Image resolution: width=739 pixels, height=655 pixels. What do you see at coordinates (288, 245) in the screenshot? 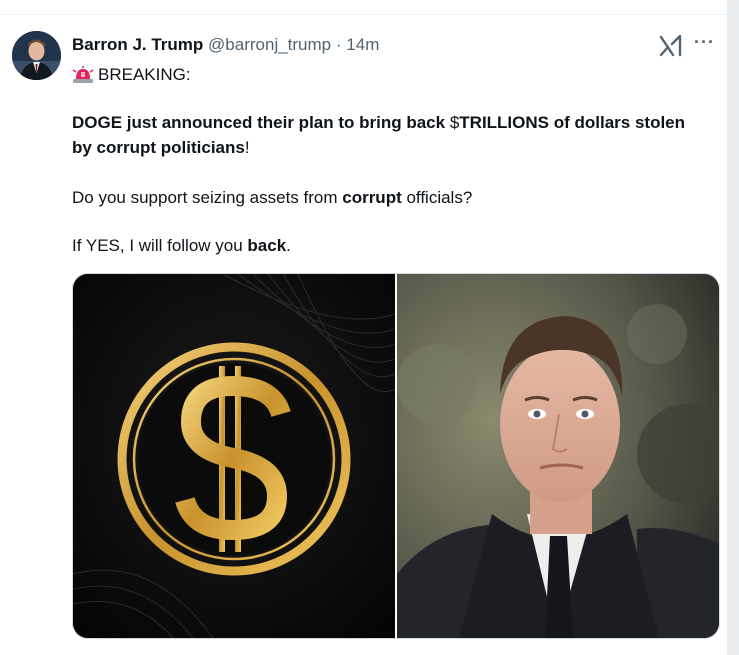
I see `follow-end: .` at bounding box center [288, 245].